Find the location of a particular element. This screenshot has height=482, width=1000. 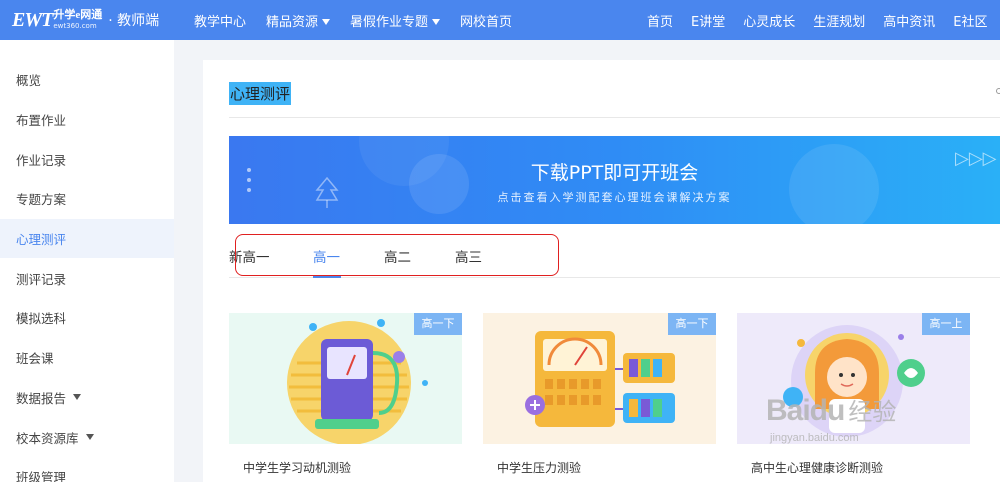

sidebar-item-class-meeting: 班会课 is located at coordinates (87, 358).